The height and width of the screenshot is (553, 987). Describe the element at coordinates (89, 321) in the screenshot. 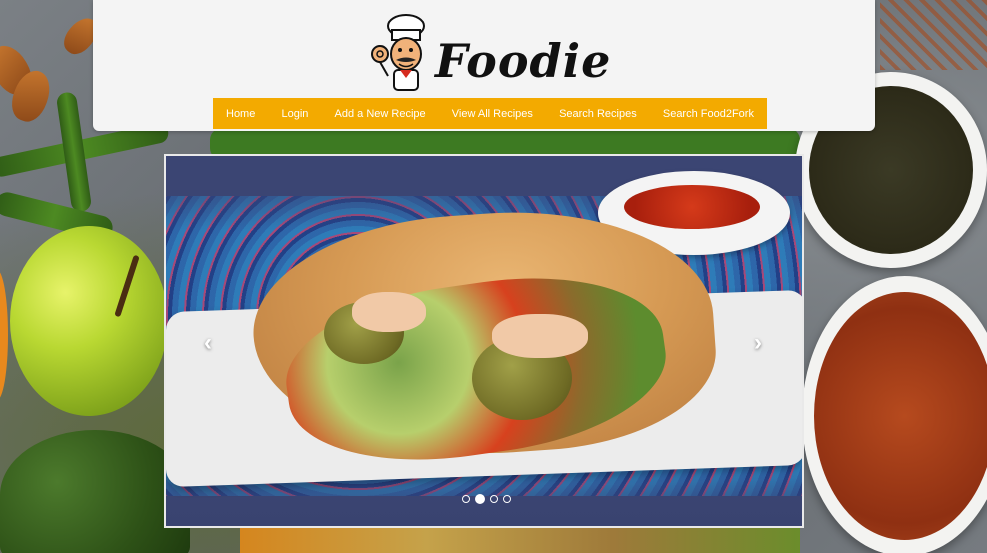

I see `green-apple-image` at that location.